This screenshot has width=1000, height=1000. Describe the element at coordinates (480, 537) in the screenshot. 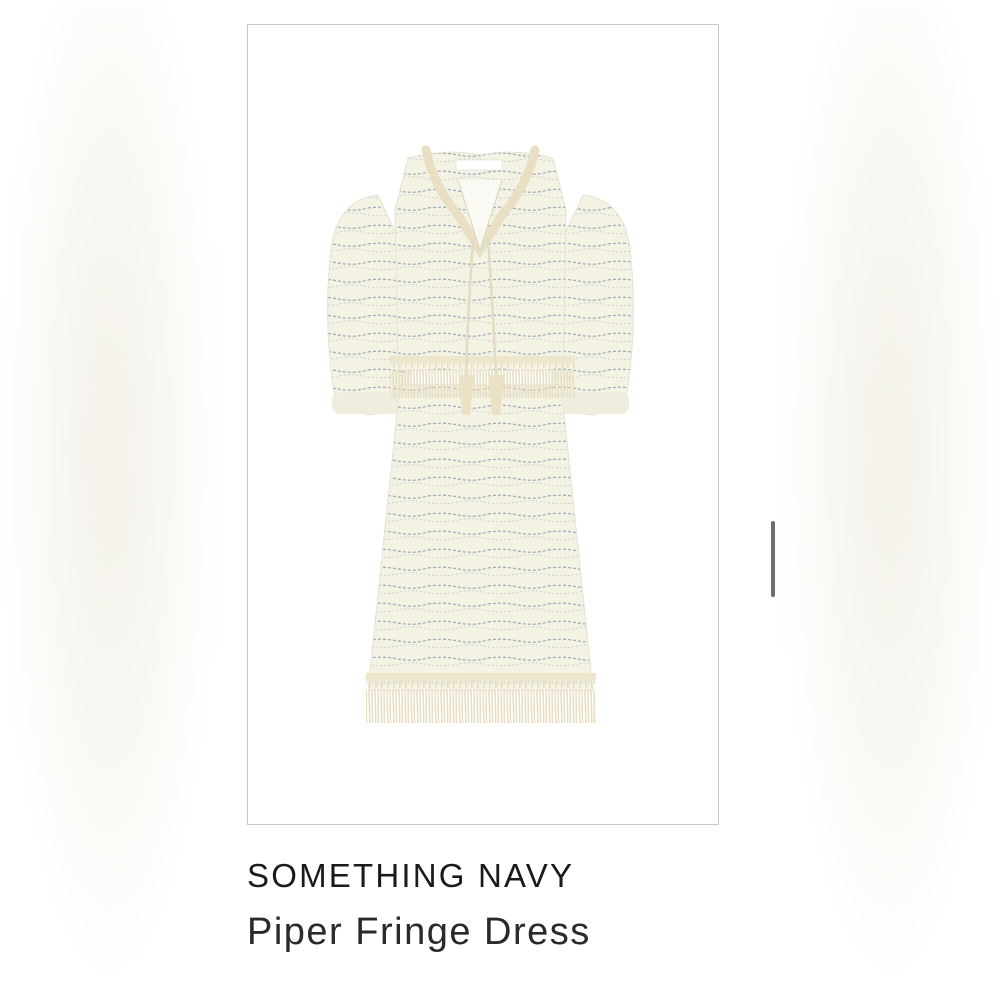

I see `skirt` at that location.